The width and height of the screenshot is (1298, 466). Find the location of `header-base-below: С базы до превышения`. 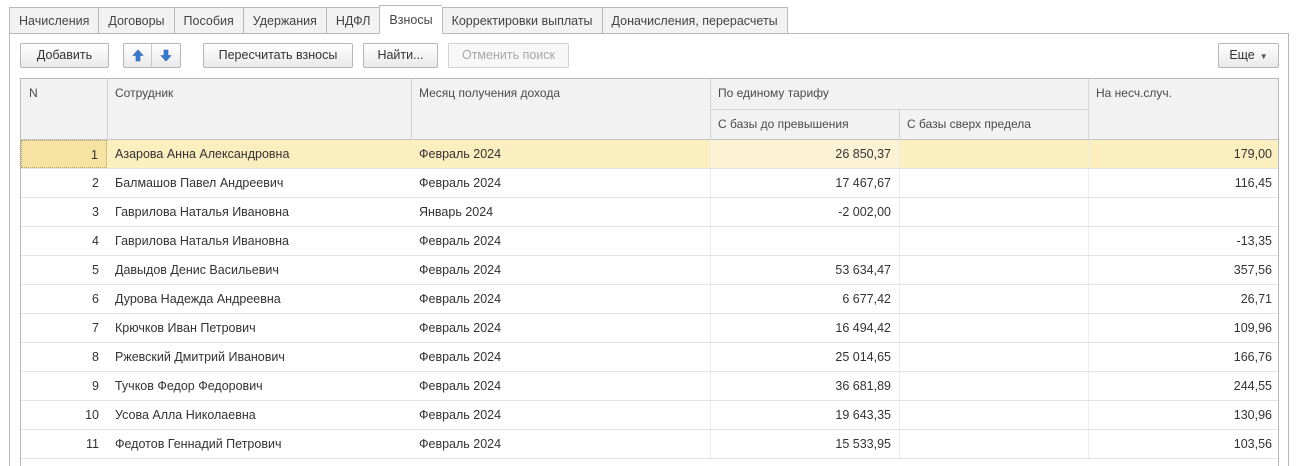

header-base-below: С базы до превышения is located at coordinates (804, 124).